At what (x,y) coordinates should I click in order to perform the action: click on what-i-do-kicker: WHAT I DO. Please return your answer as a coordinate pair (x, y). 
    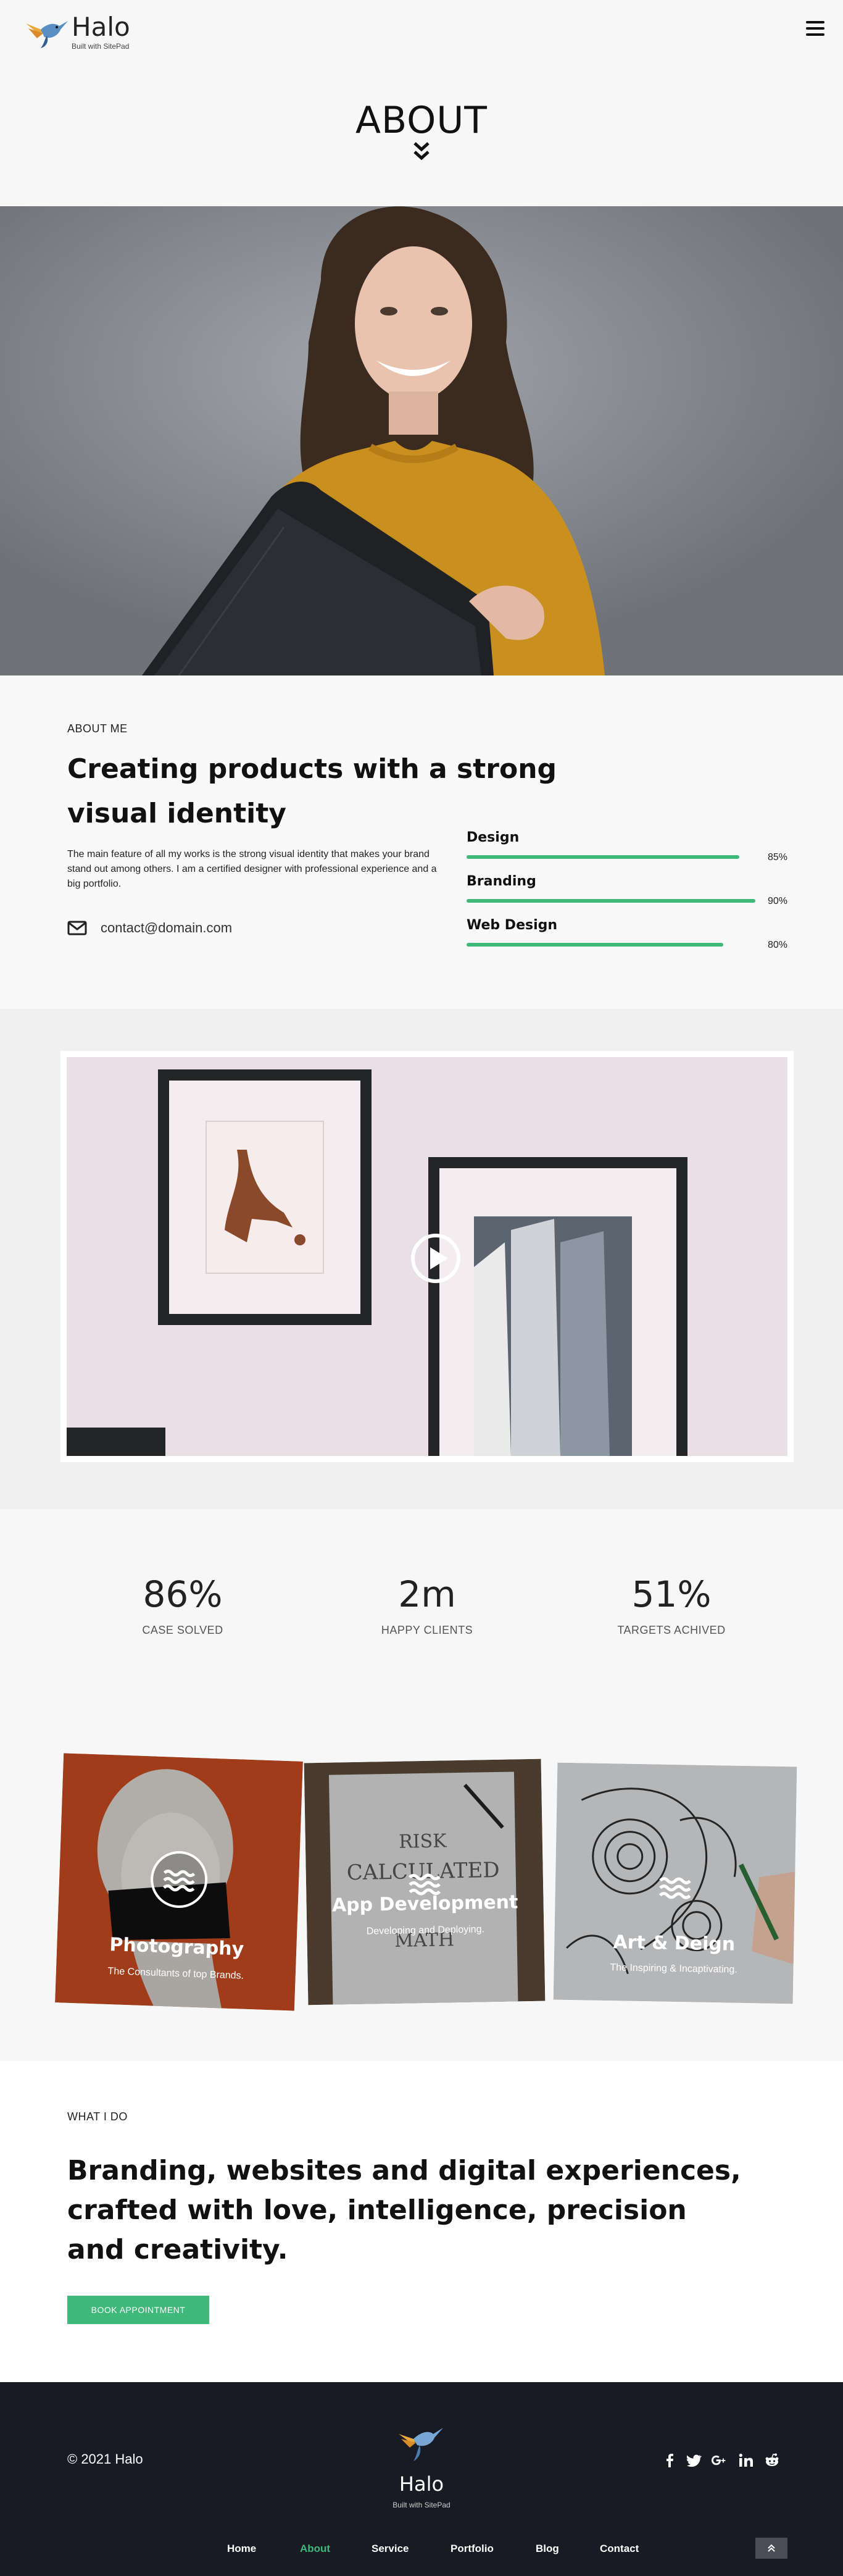
    Looking at the image, I should click on (97, 2116).